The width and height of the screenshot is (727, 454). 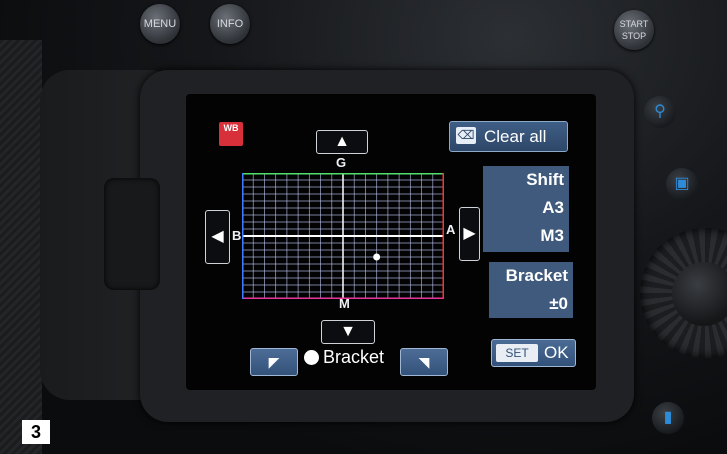 I want to click on arrow-up-icon: ▲, so click(x=342, y=141).